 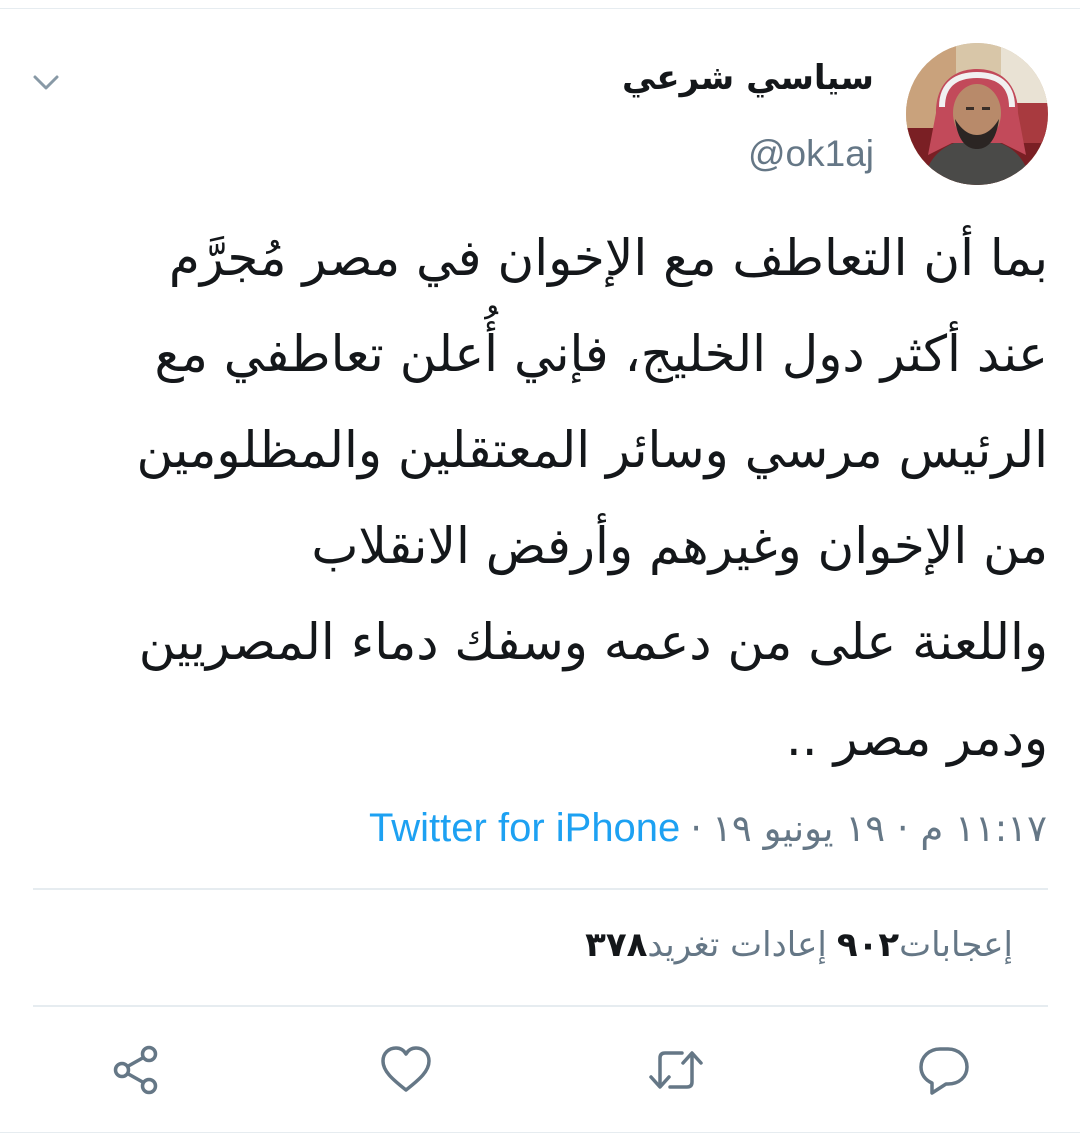 What do you see at coordinates (956, 945) in the screenshot?
I see `likes-label: إعجابات` at bounding box center [956, 945].